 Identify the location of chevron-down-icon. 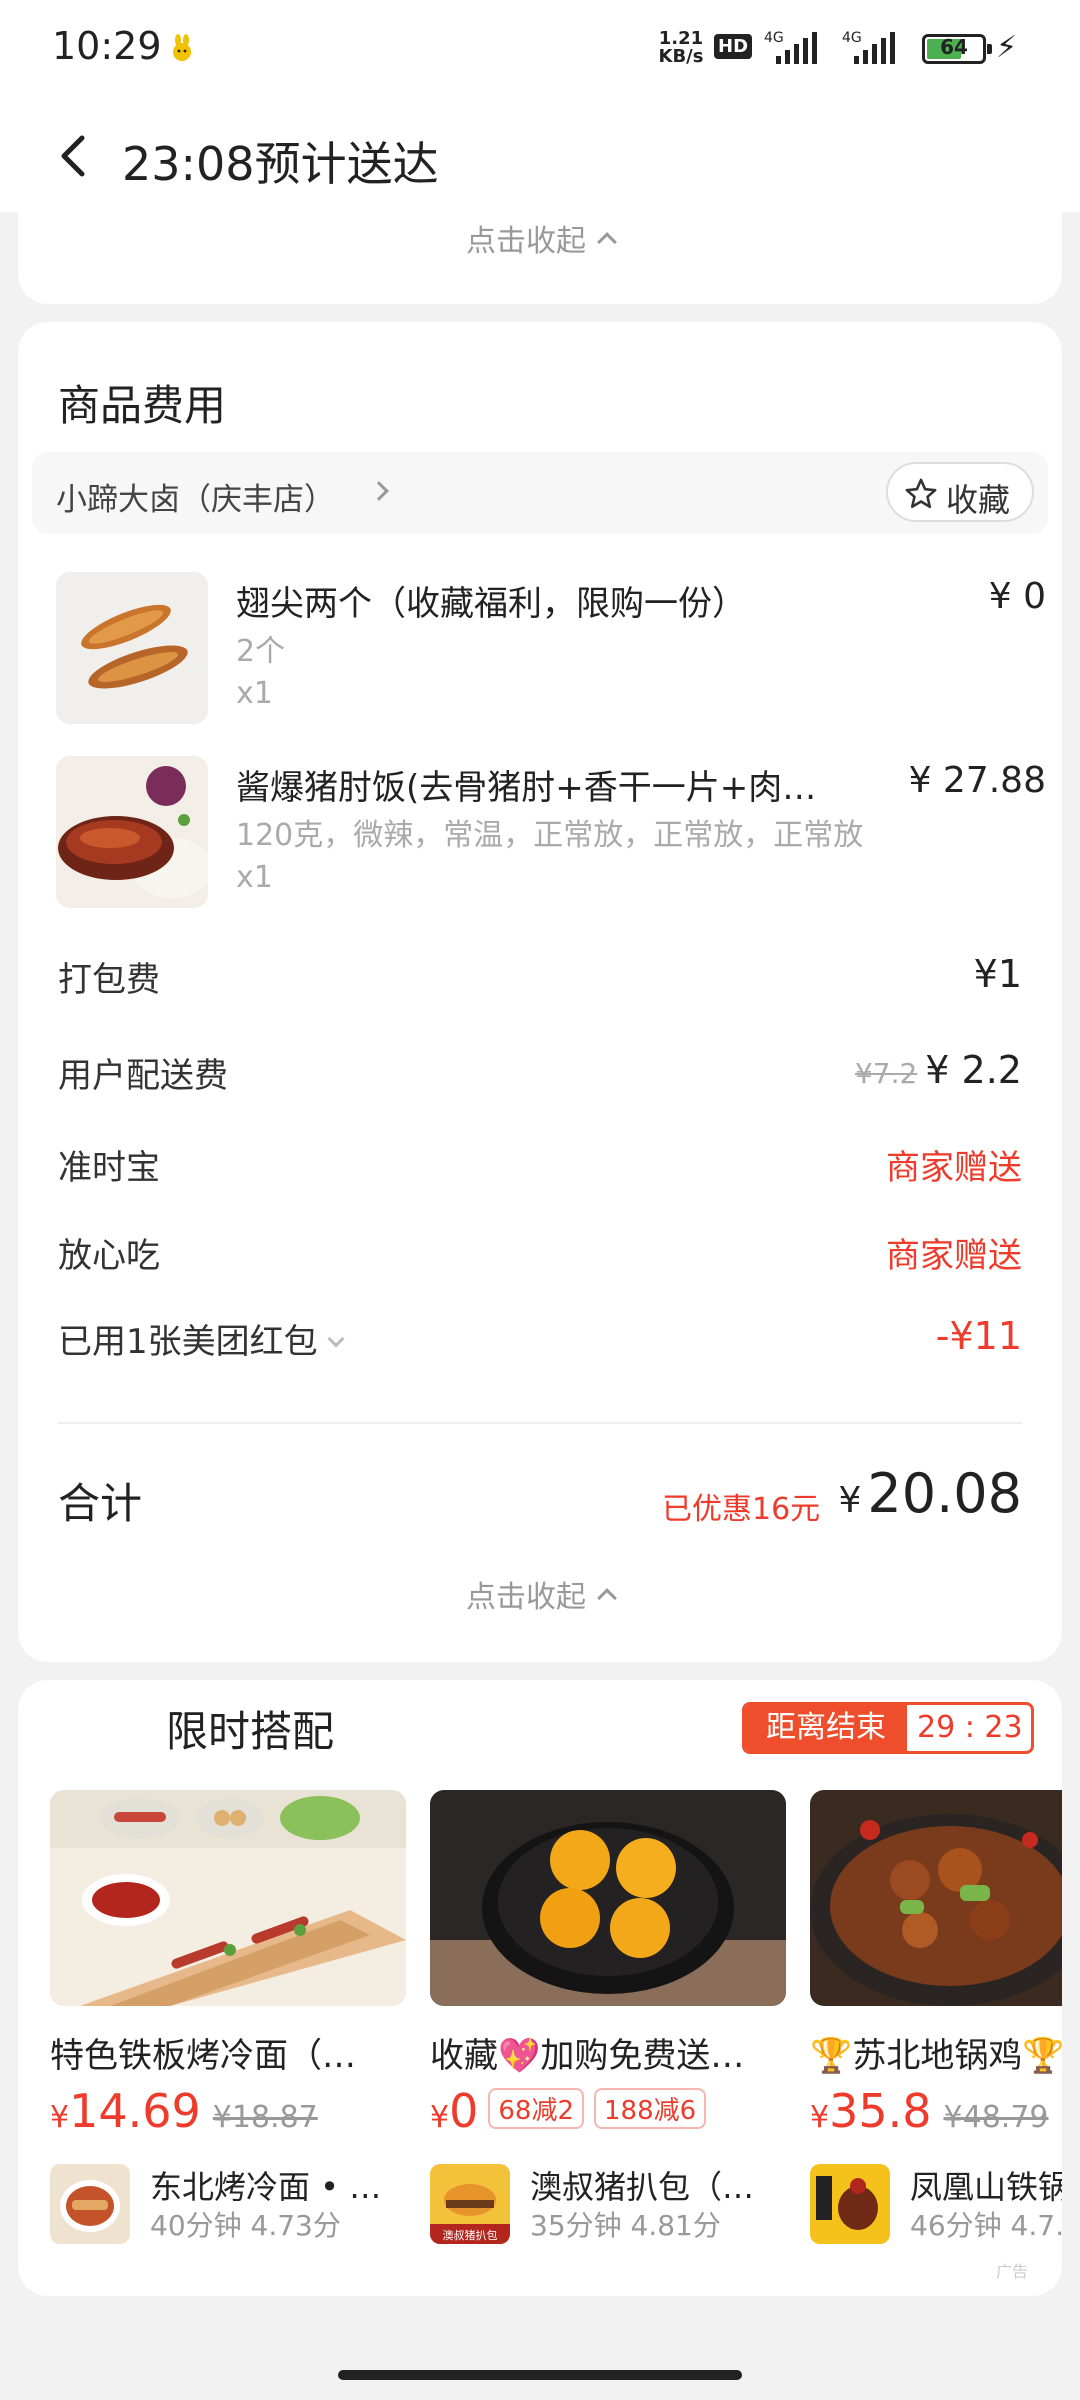
(336, 1339).